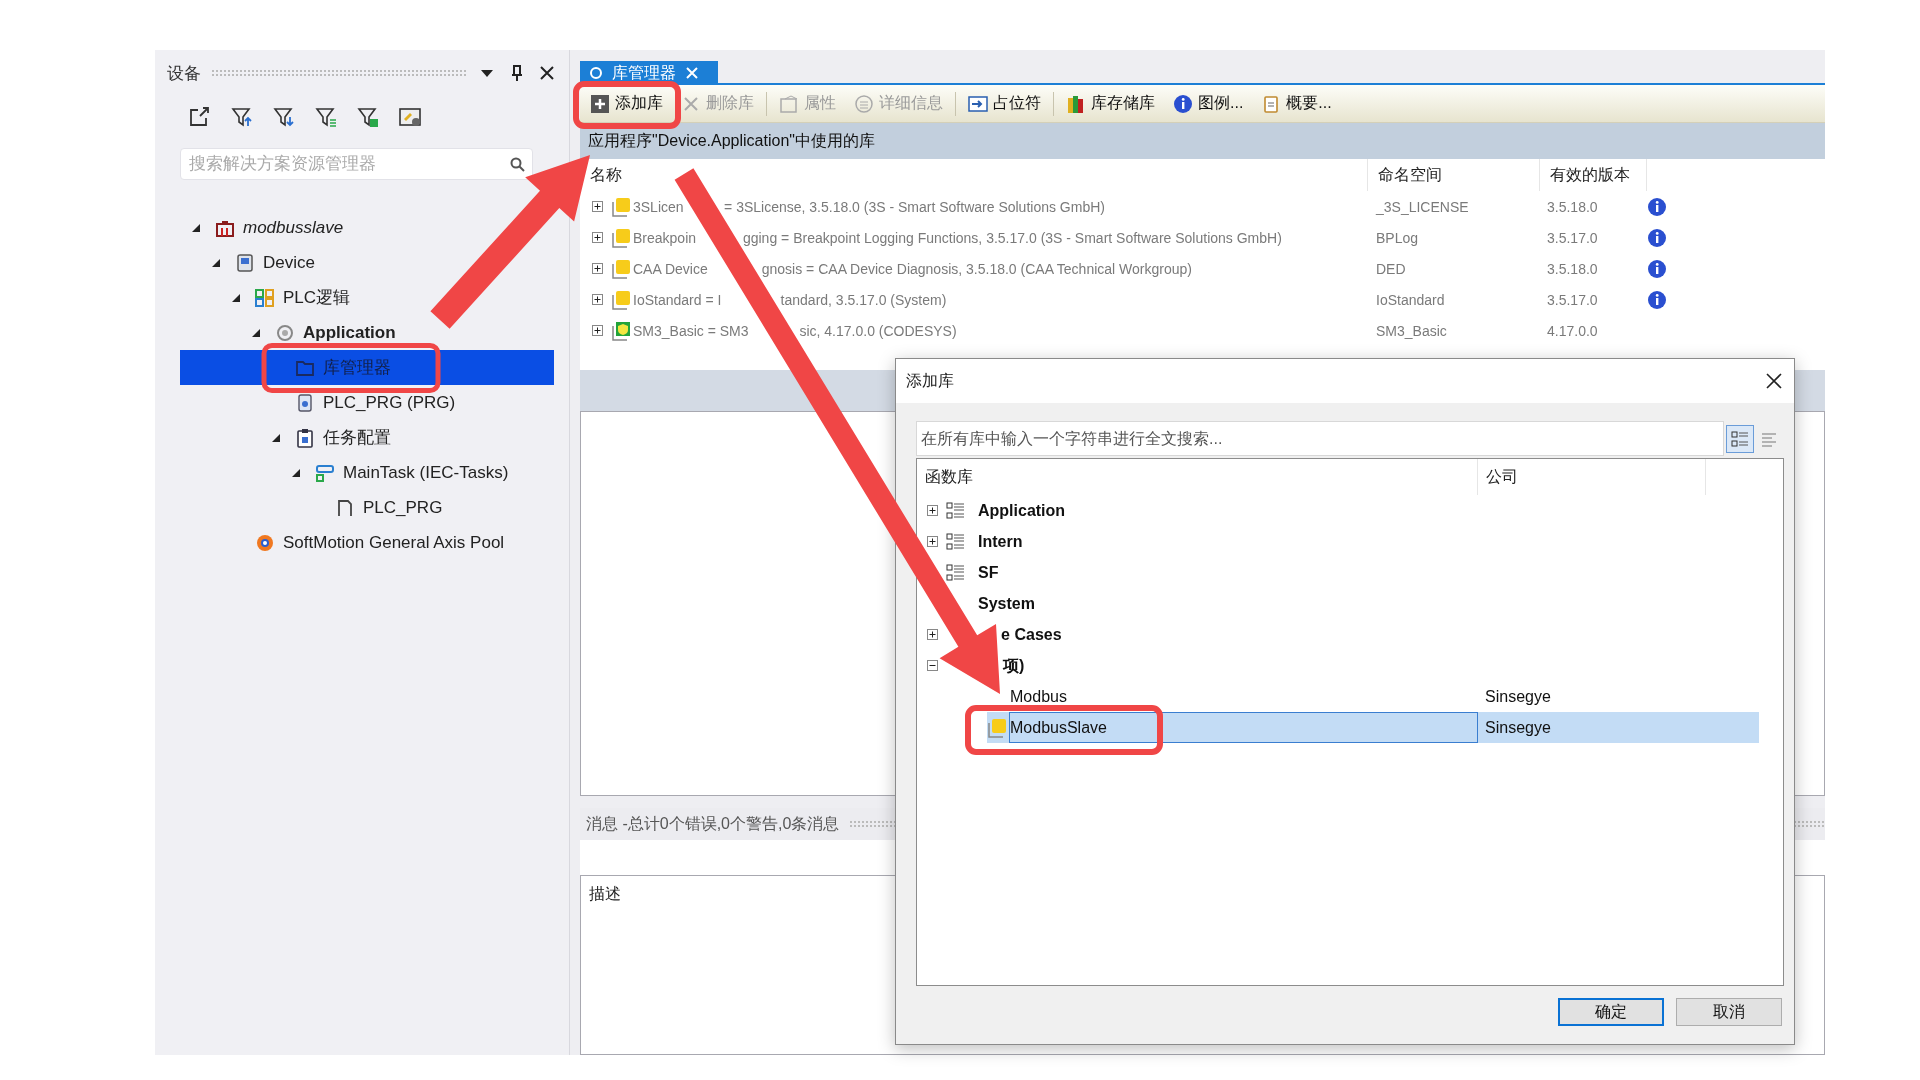 The width and height of the screenshot is (1920, 1080). What do you see at coordinates (665, 237) in the screenshot?
I see `library-name: Breakpoin` at bounding box center [665, 237].